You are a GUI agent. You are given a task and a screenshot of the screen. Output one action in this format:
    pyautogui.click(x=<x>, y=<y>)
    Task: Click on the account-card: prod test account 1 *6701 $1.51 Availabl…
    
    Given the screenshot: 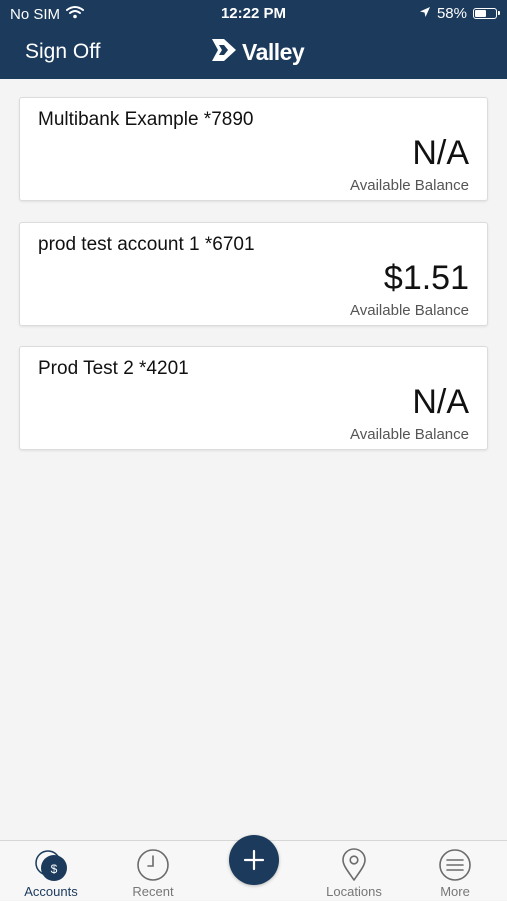 What is the action you would take?
    pyautogui.click(x=253, y=274)
    